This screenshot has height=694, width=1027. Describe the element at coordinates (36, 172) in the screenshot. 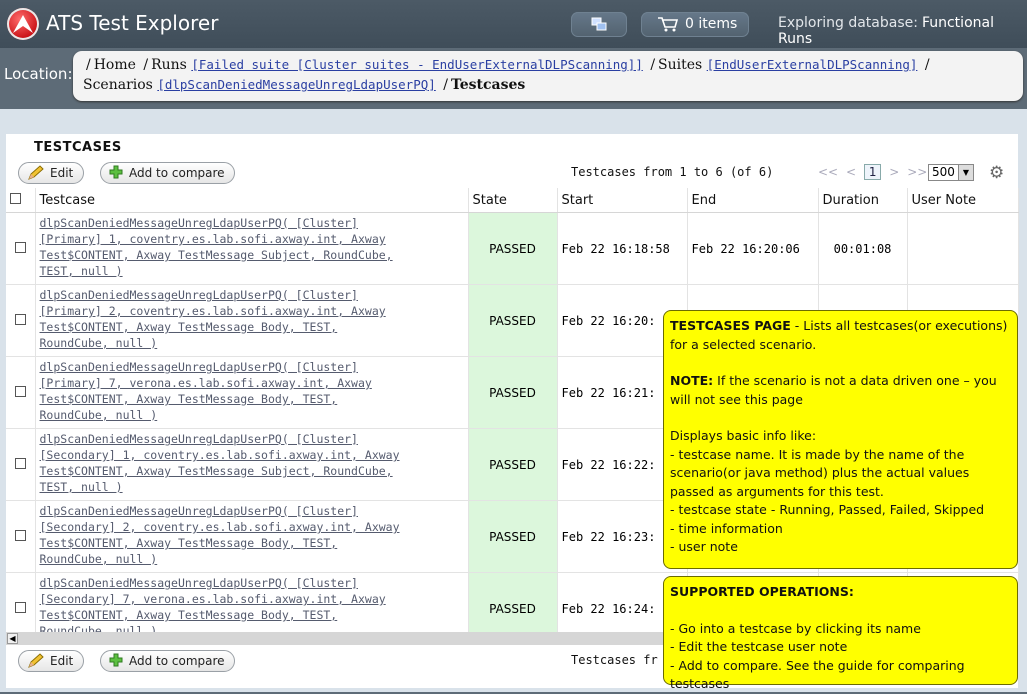

I see `pencil-icon` at that location.